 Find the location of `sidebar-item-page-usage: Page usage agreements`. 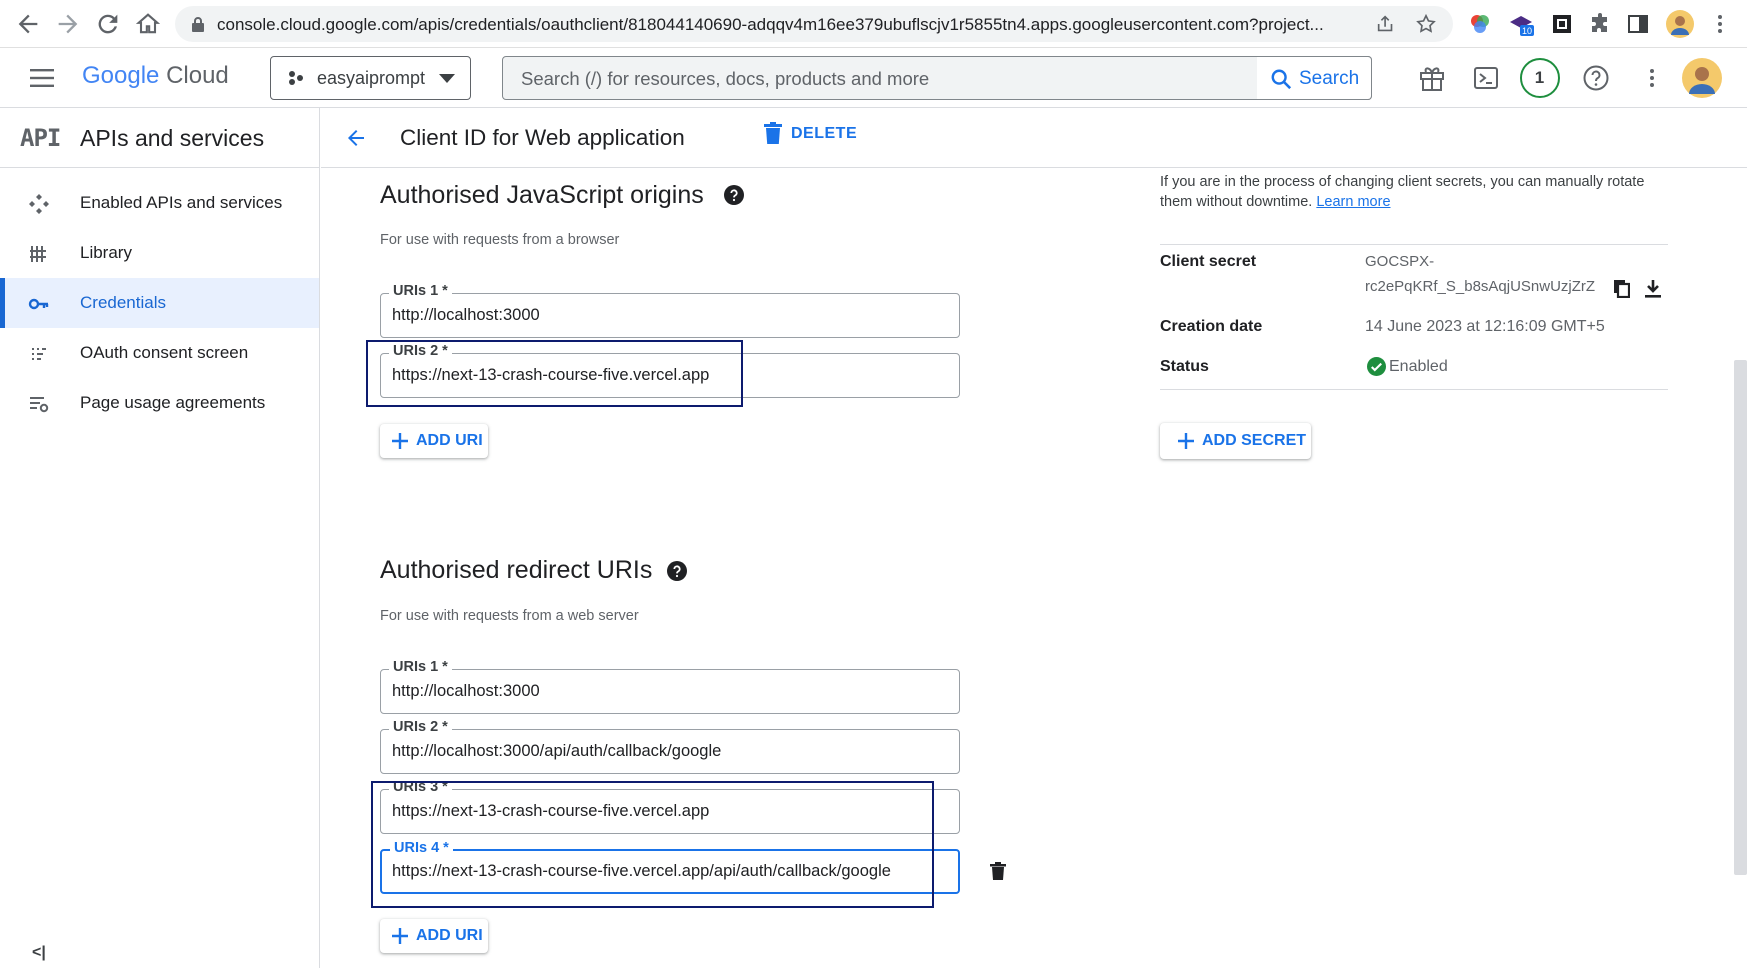

sidebar-item-page-usage: Page usage agreements is located at coordinates (159, 403).